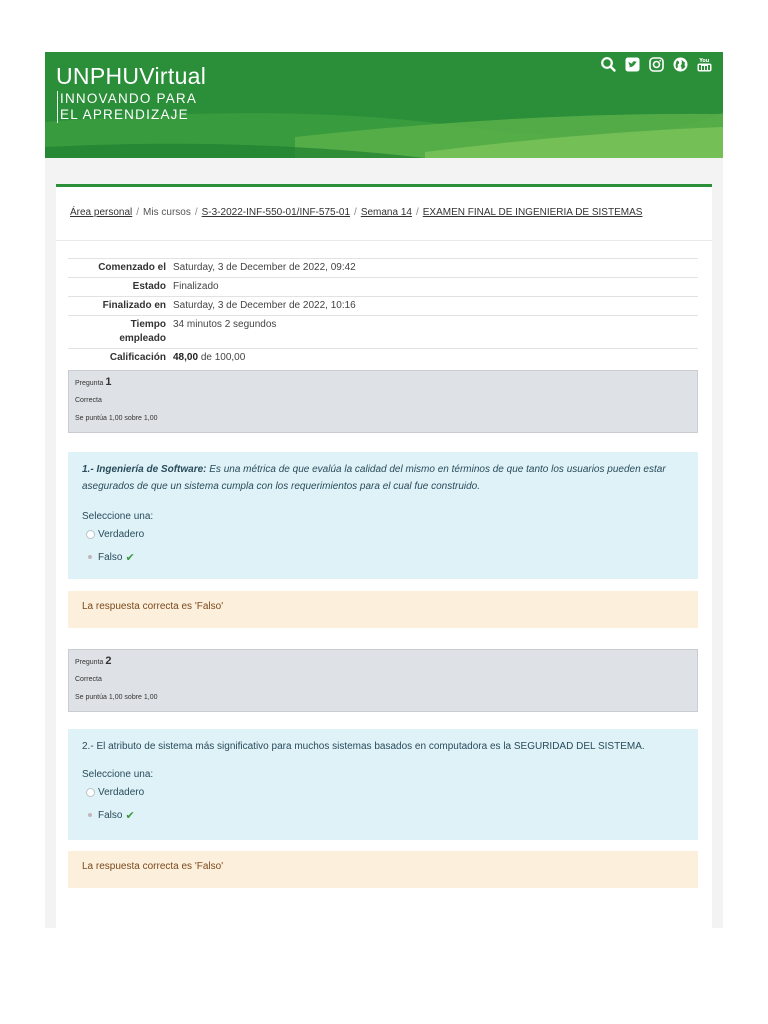  I want to click on grade-max: de 100,00, so click(223, 357).